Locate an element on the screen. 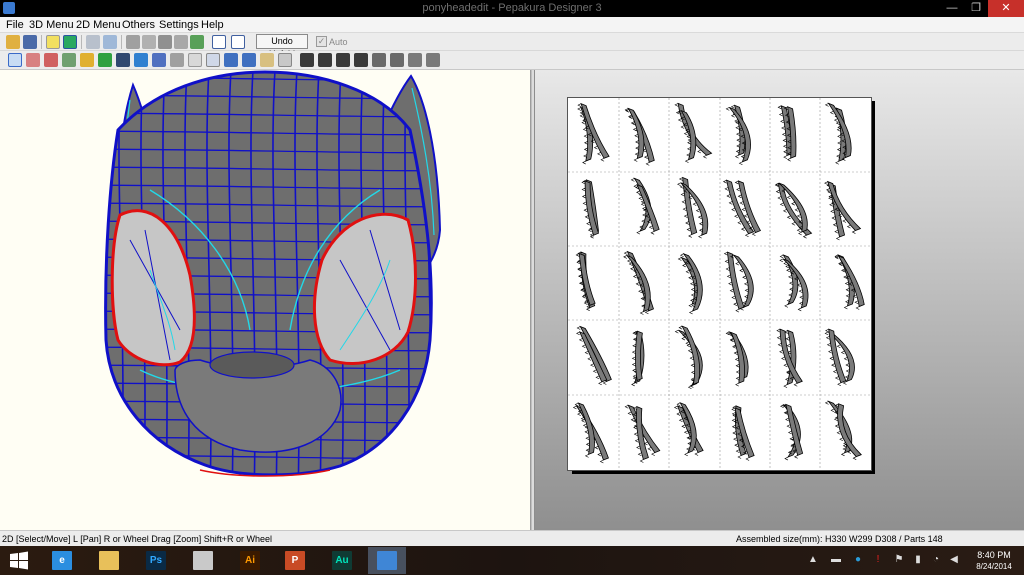 Image resolution: width=1024 pixels, height=575 pixels. show-lines-icon is located at coordinates (379, 60).